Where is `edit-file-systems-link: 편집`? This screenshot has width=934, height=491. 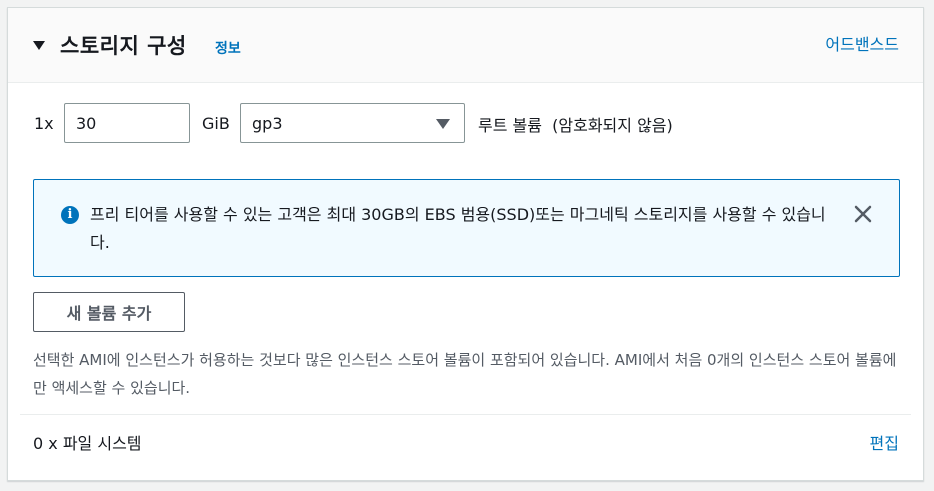
edit-file-systems-link: 편집 is located at coordinates (884, 442).